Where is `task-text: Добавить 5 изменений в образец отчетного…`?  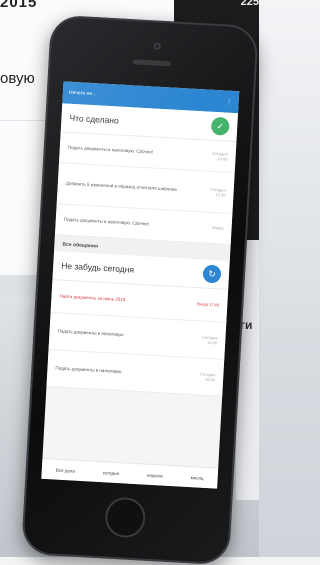
task-text: Добавить 5 изменений в образец отчетного… is located at coordinates (121, 186).